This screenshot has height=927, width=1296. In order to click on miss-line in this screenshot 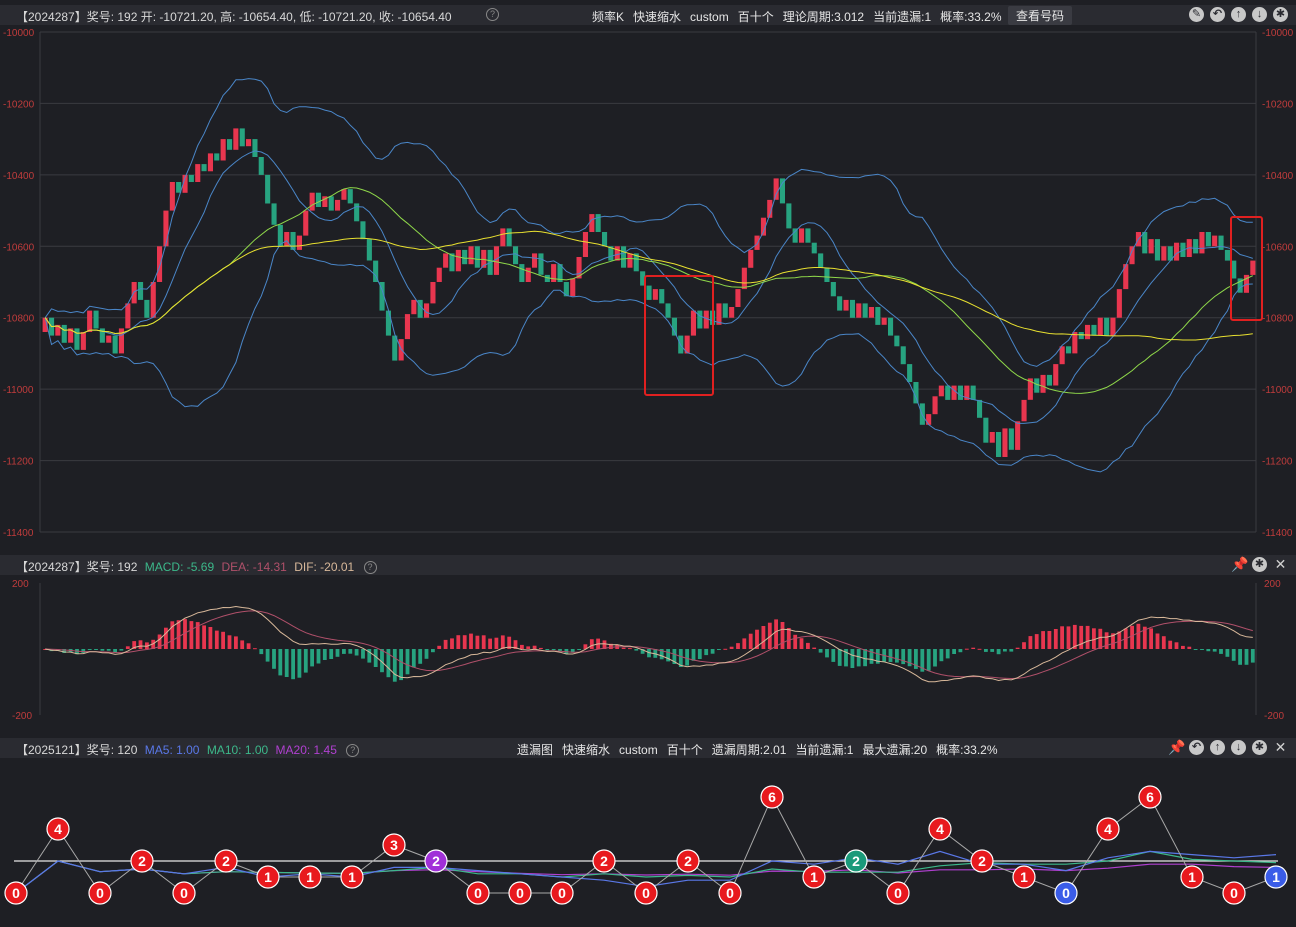, I will do `click(646, 844)`.